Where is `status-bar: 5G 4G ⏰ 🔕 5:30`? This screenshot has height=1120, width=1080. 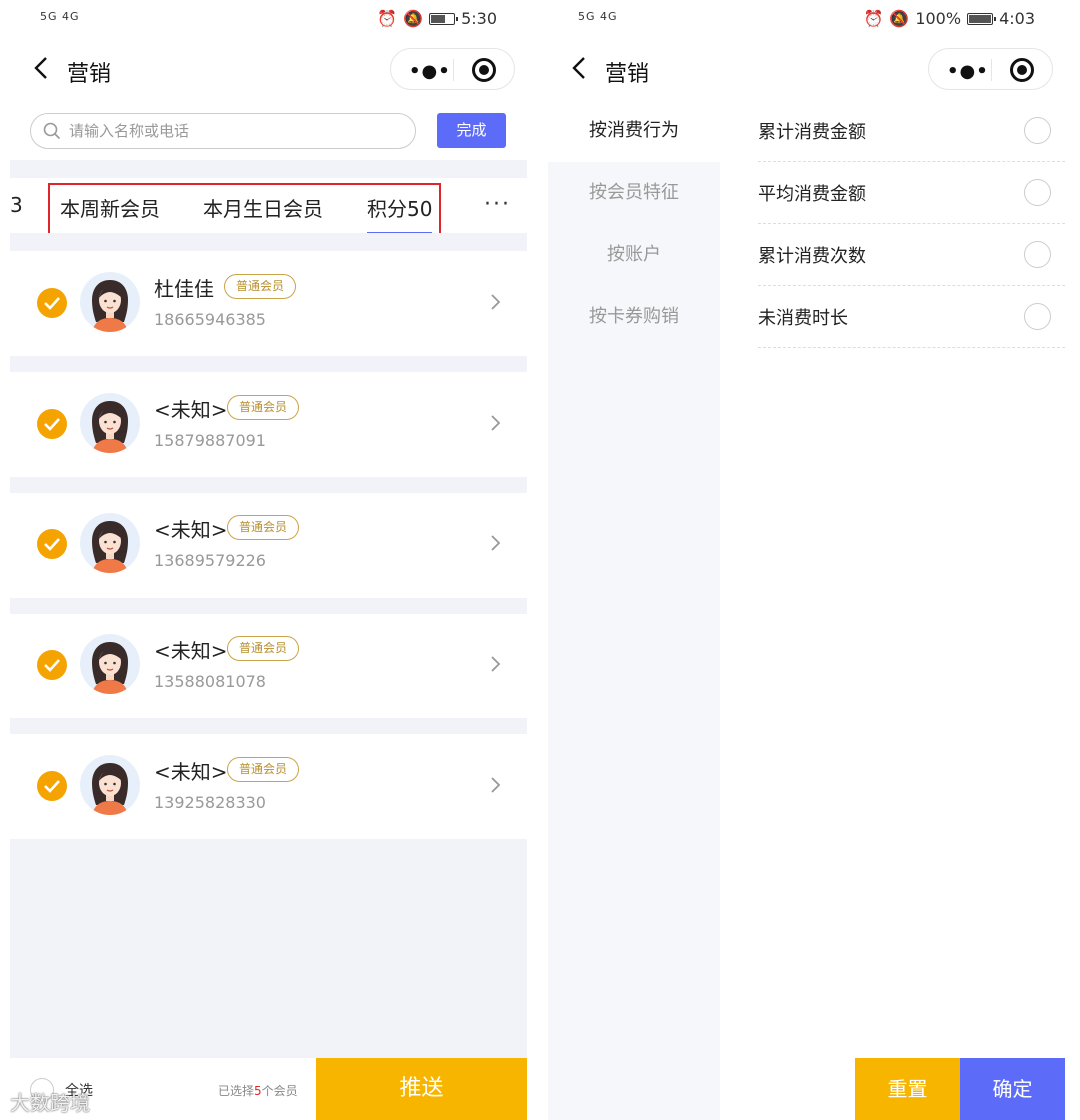 status-bar: 5G 4G ⏰ 🔕 5:30 is located at coordinates (268, 19).